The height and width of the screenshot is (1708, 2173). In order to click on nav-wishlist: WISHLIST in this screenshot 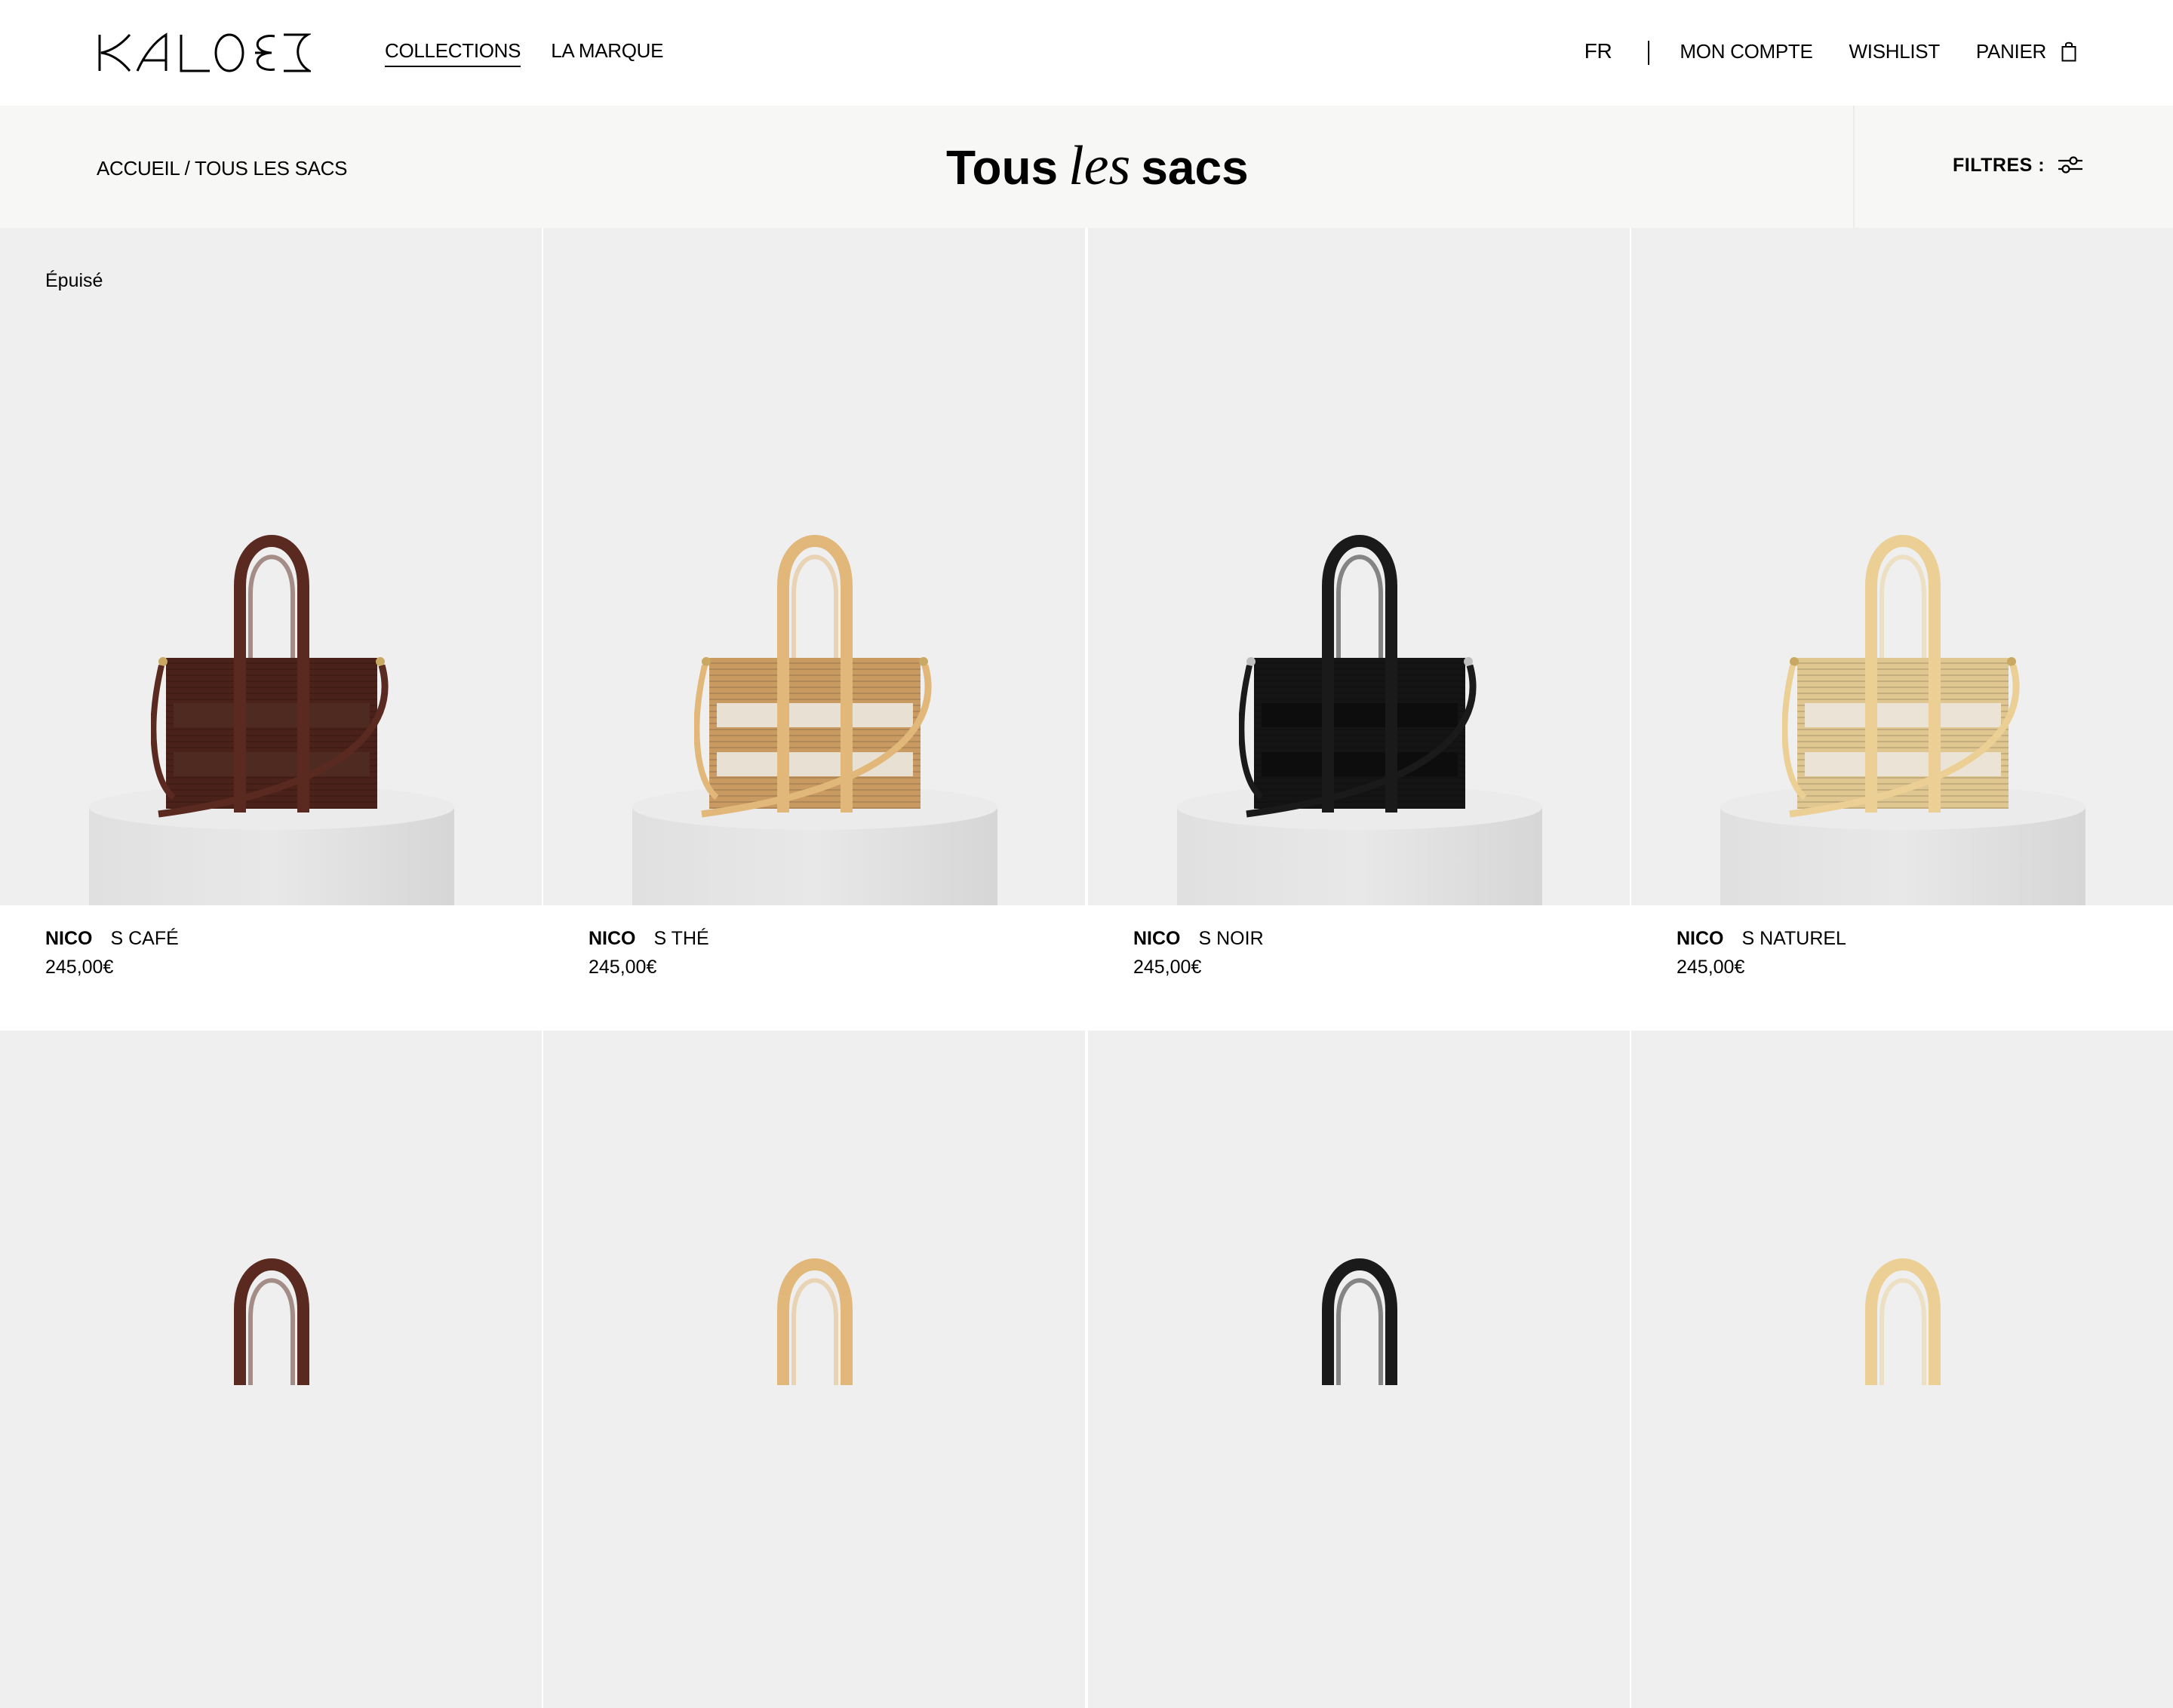, I will do `click(1895, 53)`.